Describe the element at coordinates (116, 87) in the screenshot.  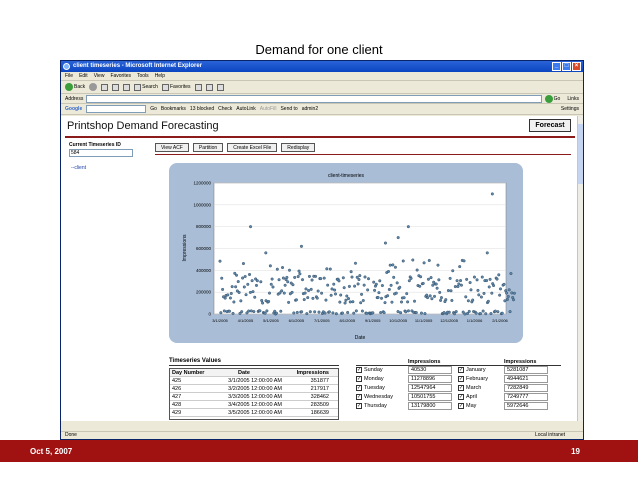
I see `refresh-icon` at that location.